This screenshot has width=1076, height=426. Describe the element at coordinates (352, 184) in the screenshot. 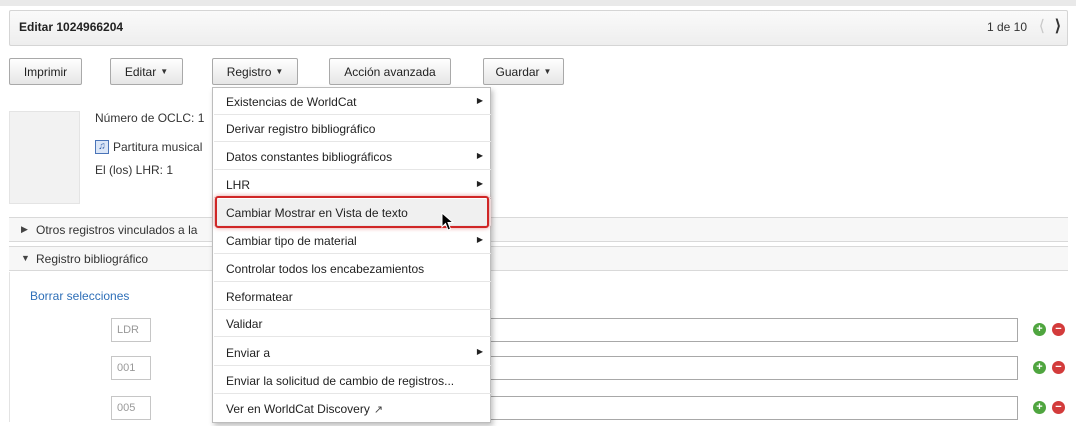

I see `menu-item-lhr: LHR ▶` at that location.